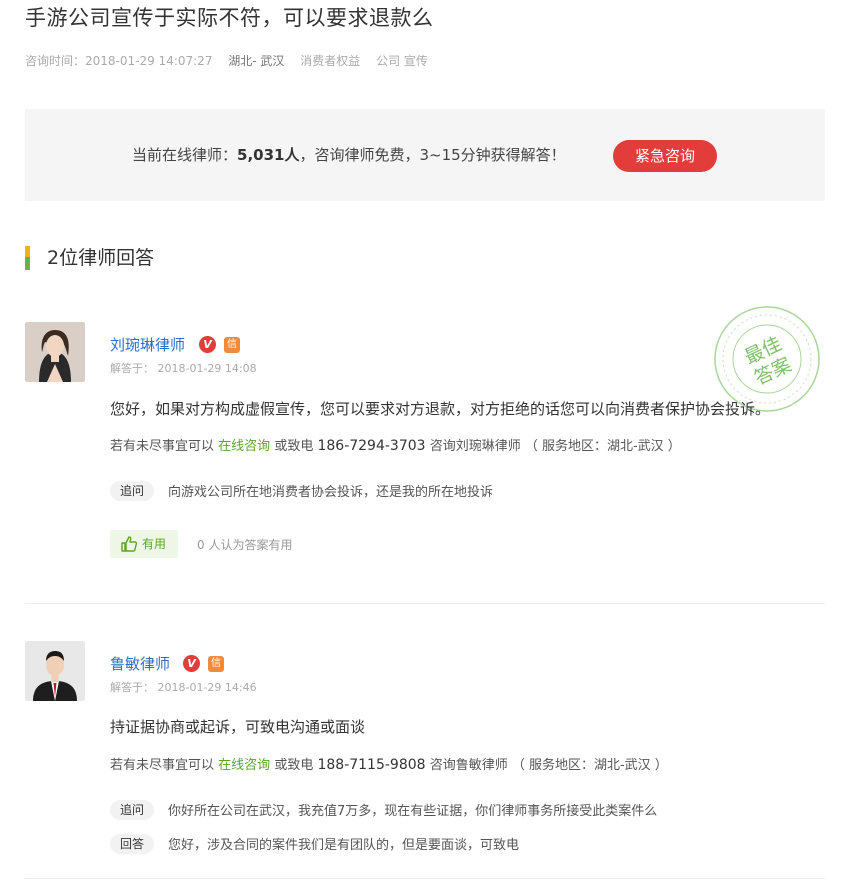 Image resolution: width=847 pixels, height=885 pixels. I want to click on banner-text: 当前在线律师：5,031人，咨询律师免费，3~15分钟获得解答！, so click(349, 154).